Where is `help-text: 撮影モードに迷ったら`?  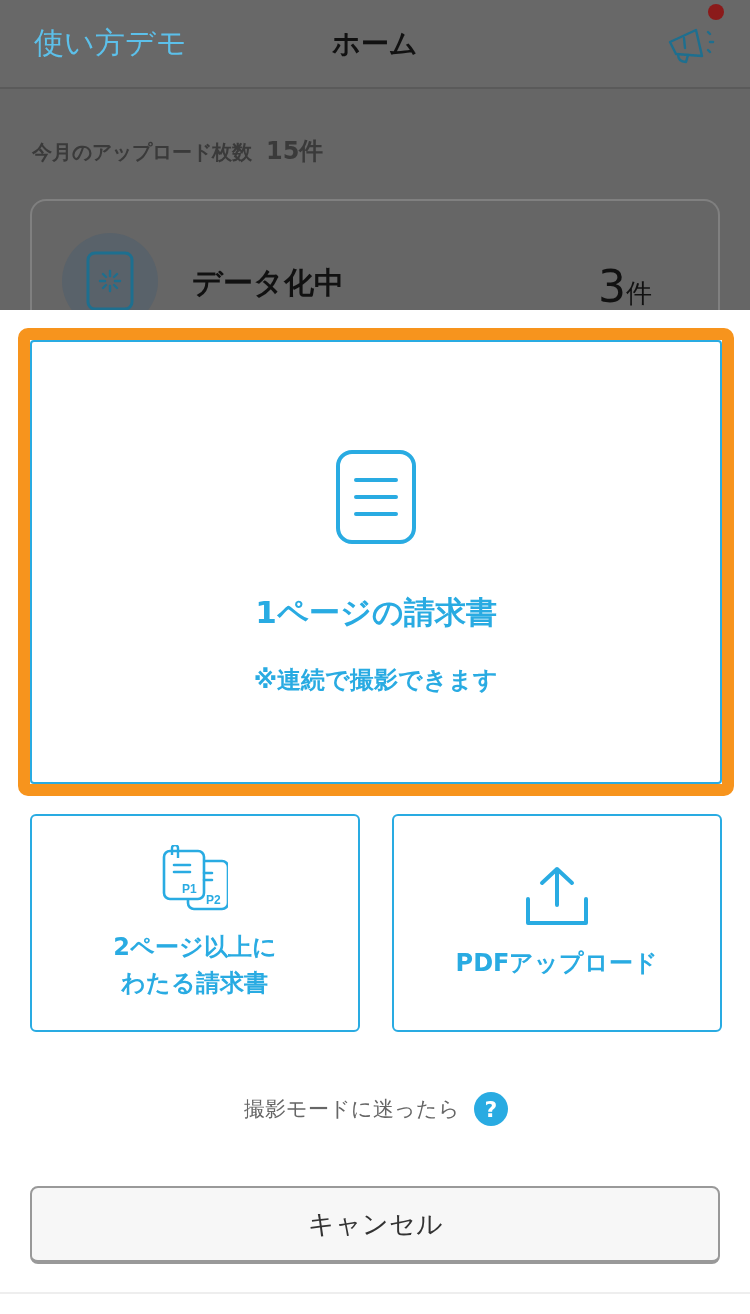
help-text: 撮影モードに迷ったら is located at coordinates (352, 1109).